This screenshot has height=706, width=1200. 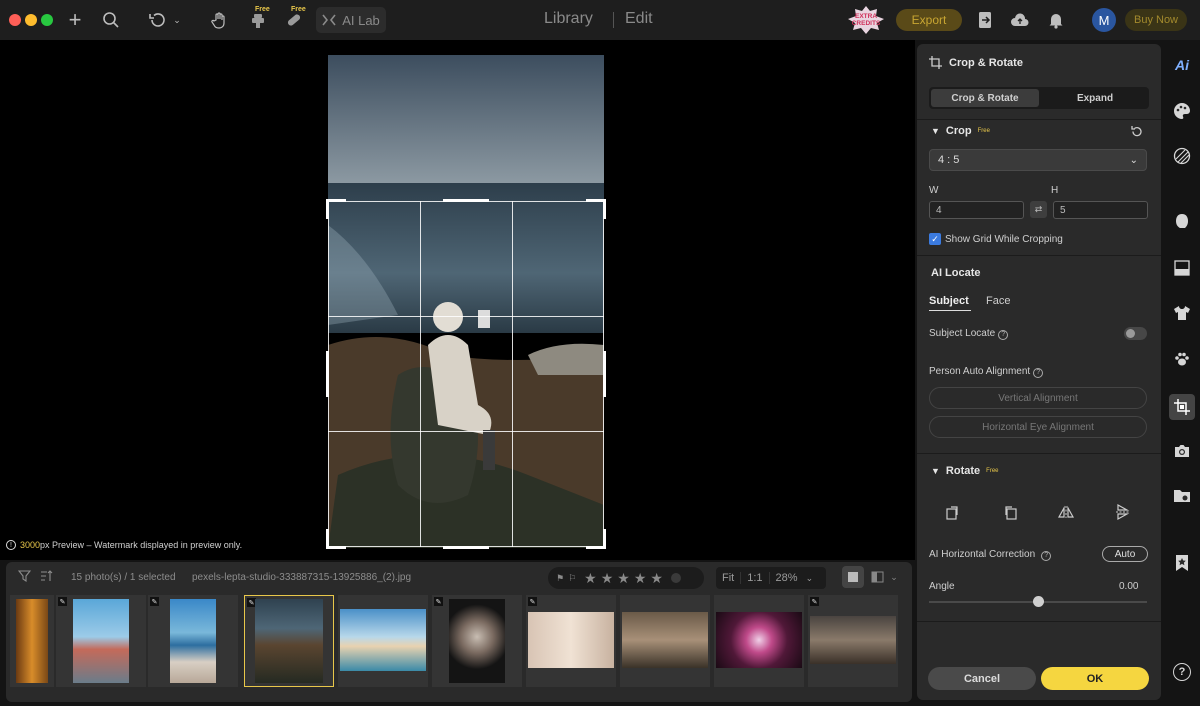 I want to click on panel-title: Crop & Rotate, so click(x=976, y=62).